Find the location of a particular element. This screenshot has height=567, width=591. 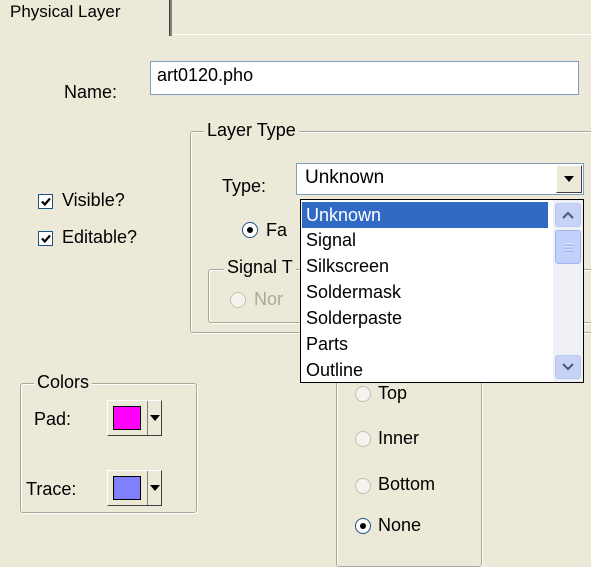

visible-label: Visible? is located at coordinates (93, 200).